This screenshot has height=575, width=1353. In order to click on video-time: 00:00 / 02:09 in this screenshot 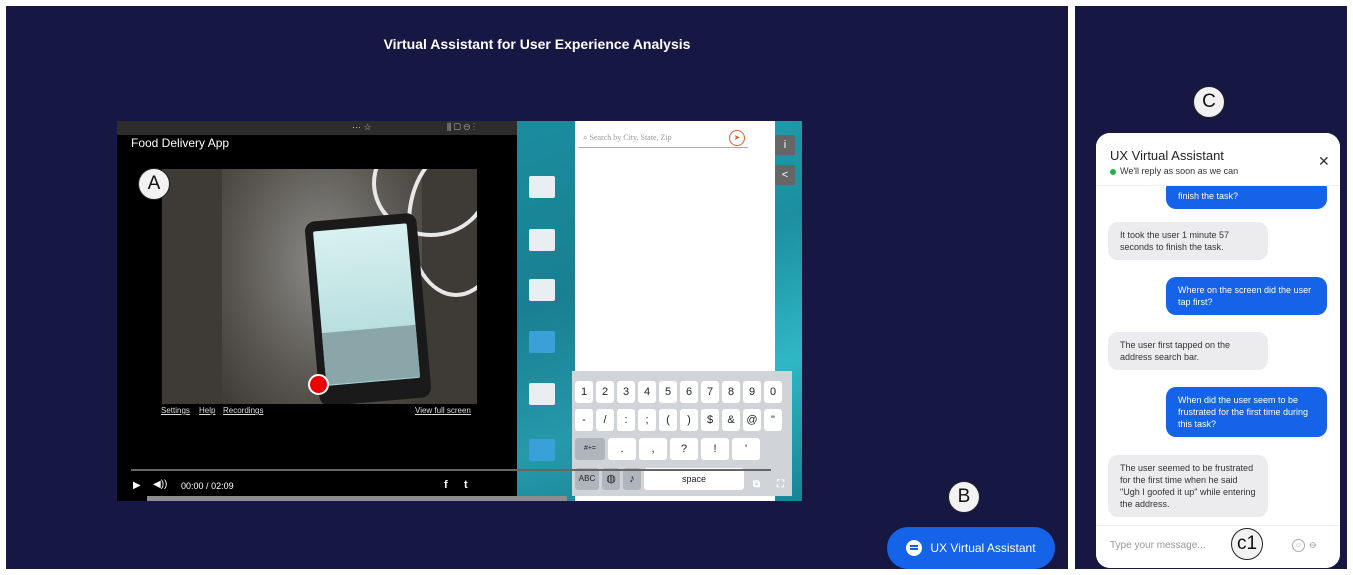, I will do `click(207, 486)`.